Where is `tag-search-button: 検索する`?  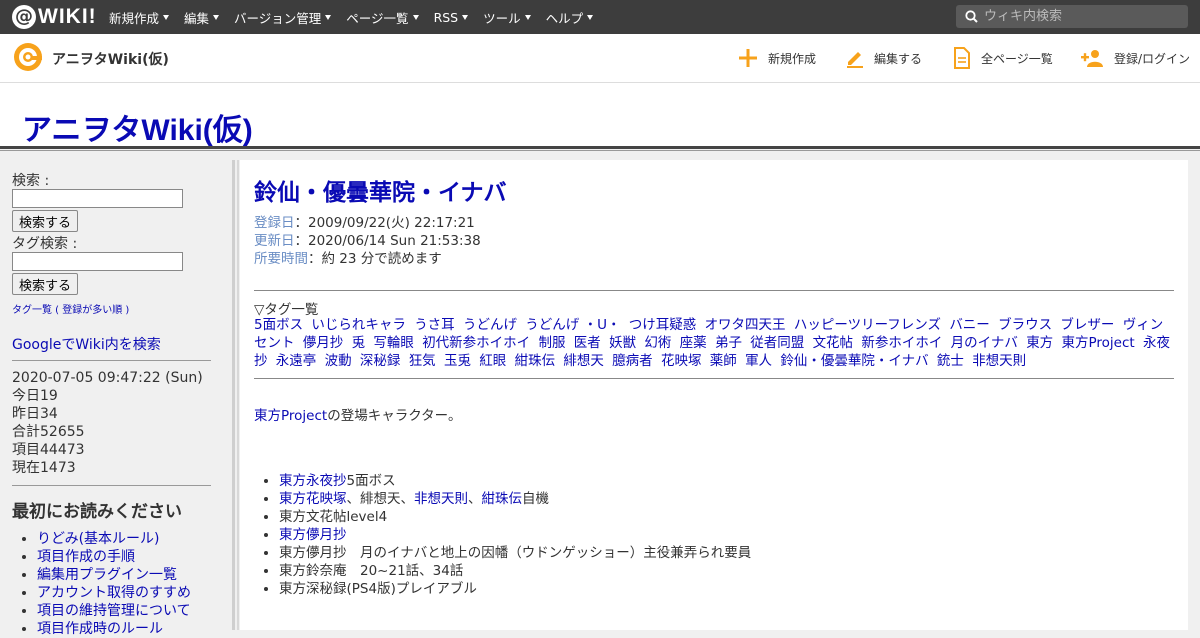 tag-search-button: 検索する is located at coordinates (45, 284).